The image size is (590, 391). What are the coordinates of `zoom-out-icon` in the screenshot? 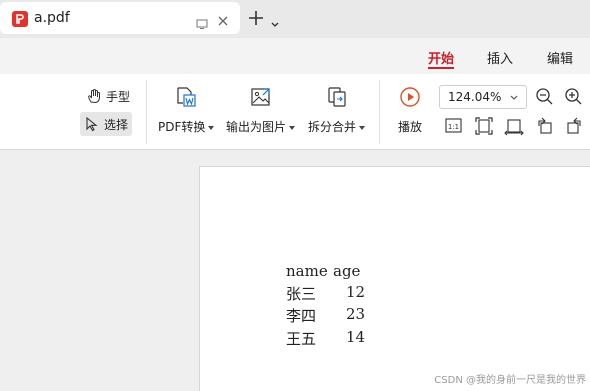 It's located at (544, 96).